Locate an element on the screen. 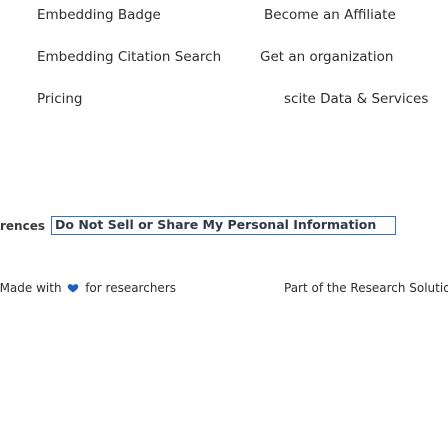 The width and height of the screenshot is (448, 448). link-embedding-citation-search: Embedding Citation Search is located at coordinates (129, 57).